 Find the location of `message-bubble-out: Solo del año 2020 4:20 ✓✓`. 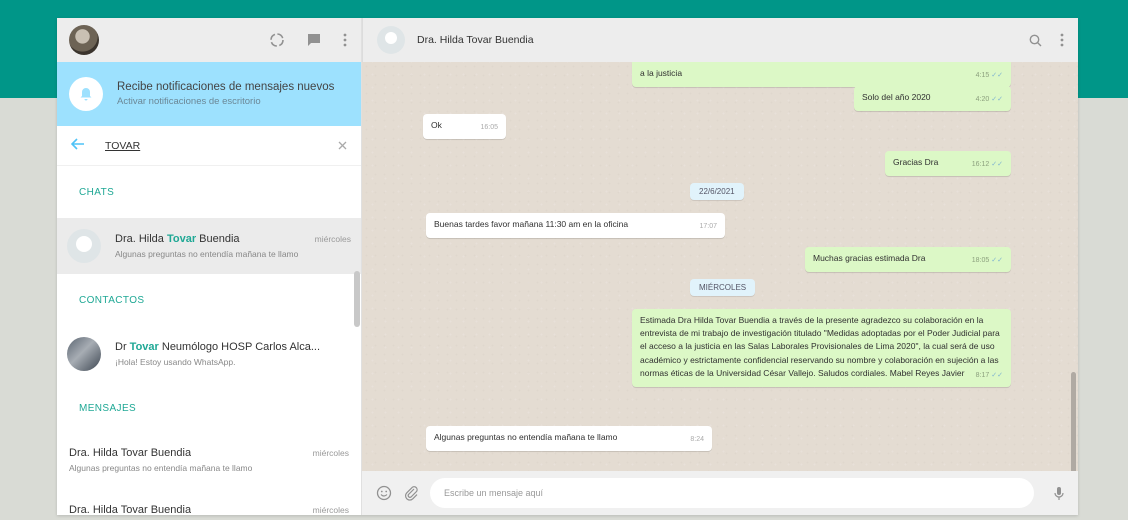

message-bubble-out: Solo del año 2020 4:20 ✓✓ is located at coordinates (932, 98).